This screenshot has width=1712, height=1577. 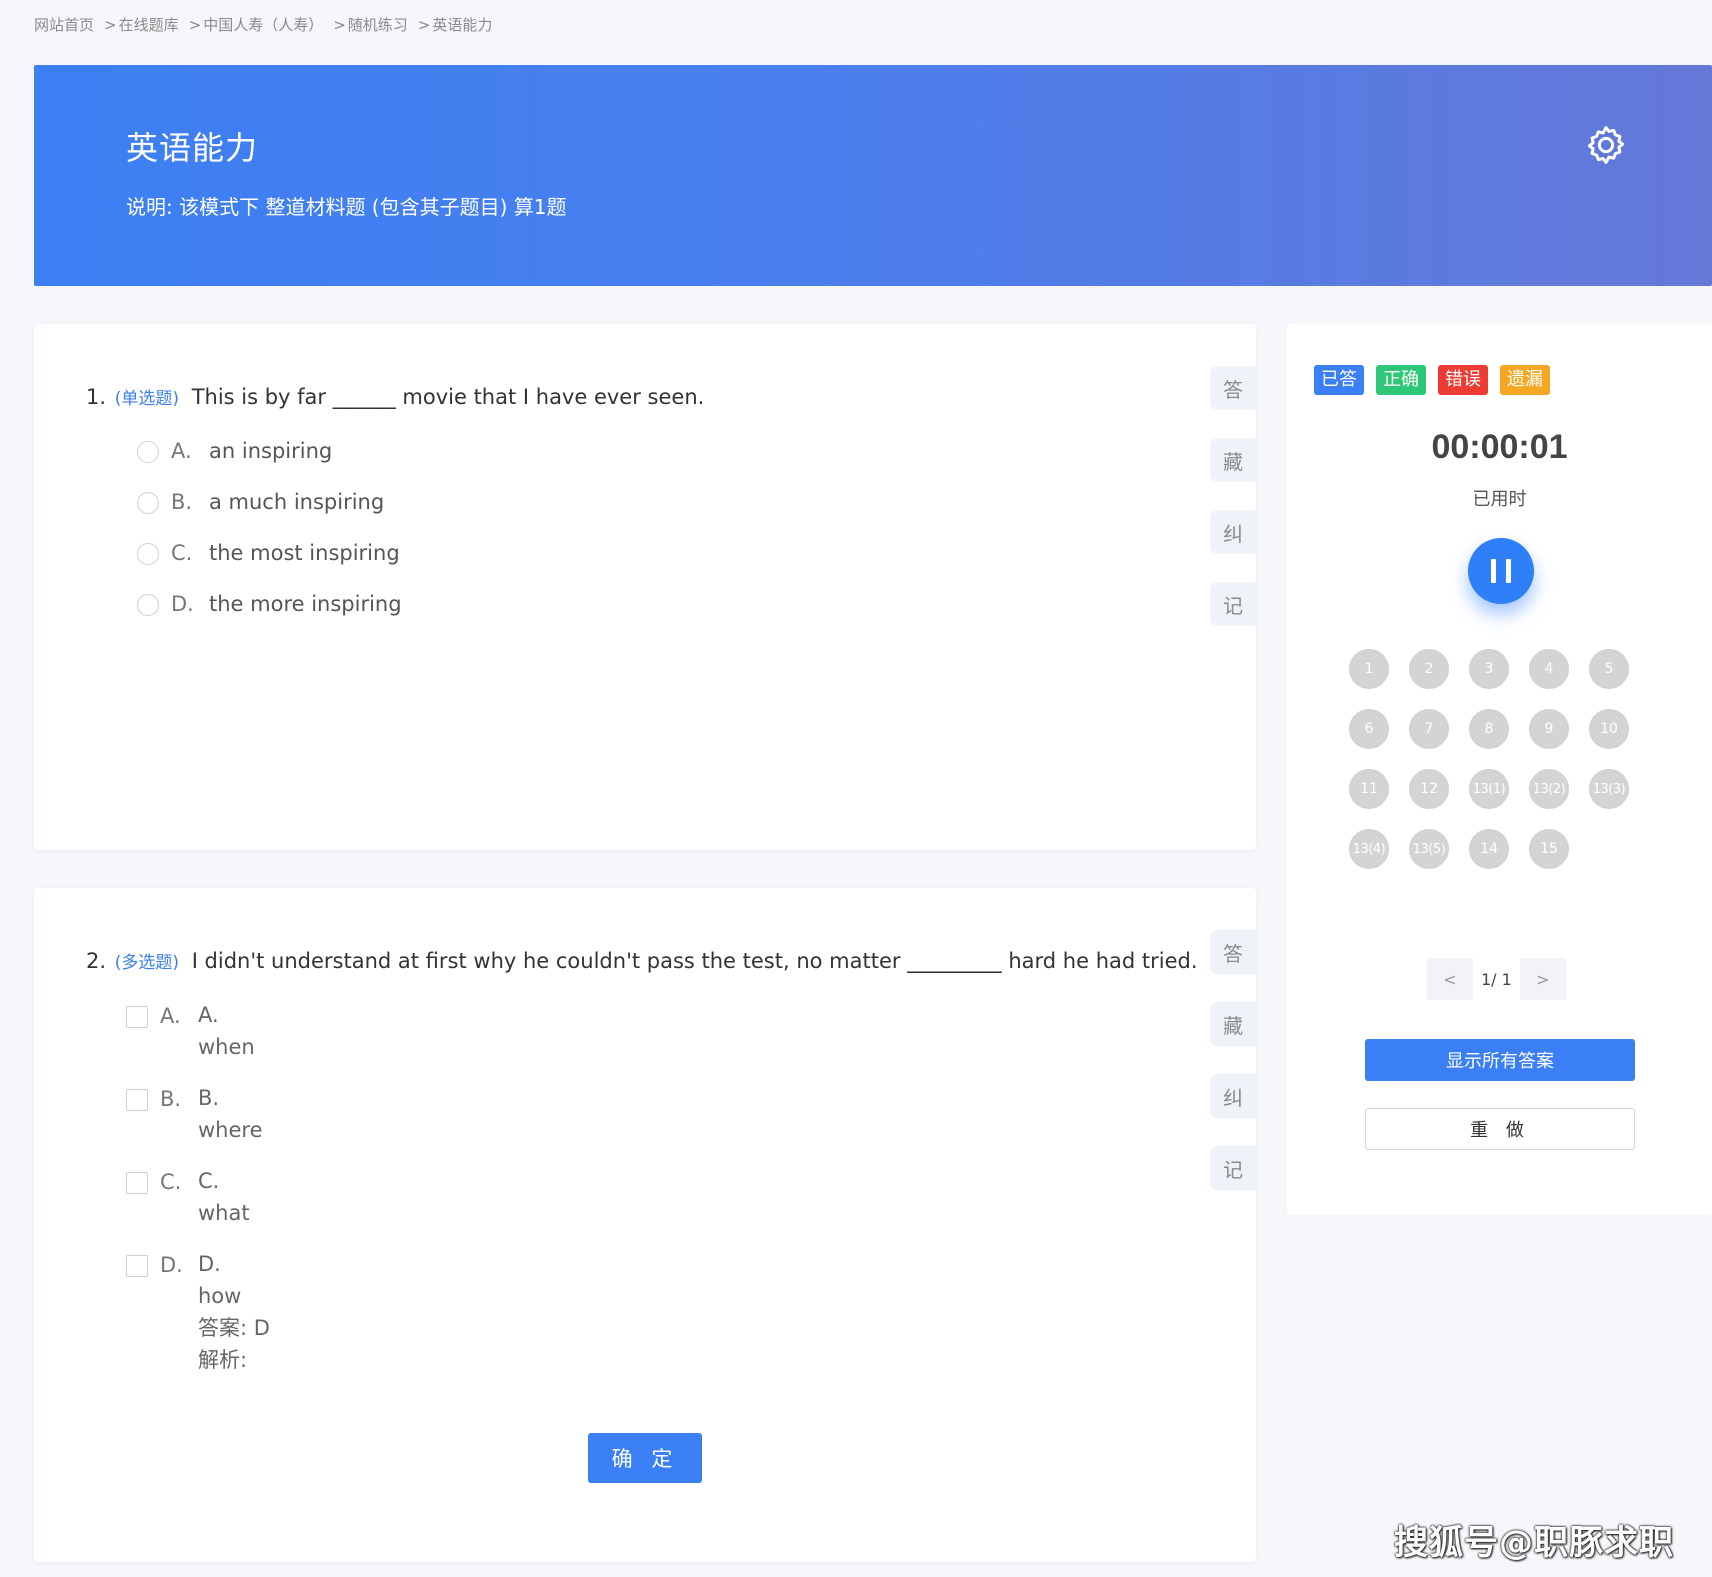 What do you see at coordinates (1463, 380) in the screenshot?
I see `legend-wrong: 错误` at bounding box center [1463, 380].